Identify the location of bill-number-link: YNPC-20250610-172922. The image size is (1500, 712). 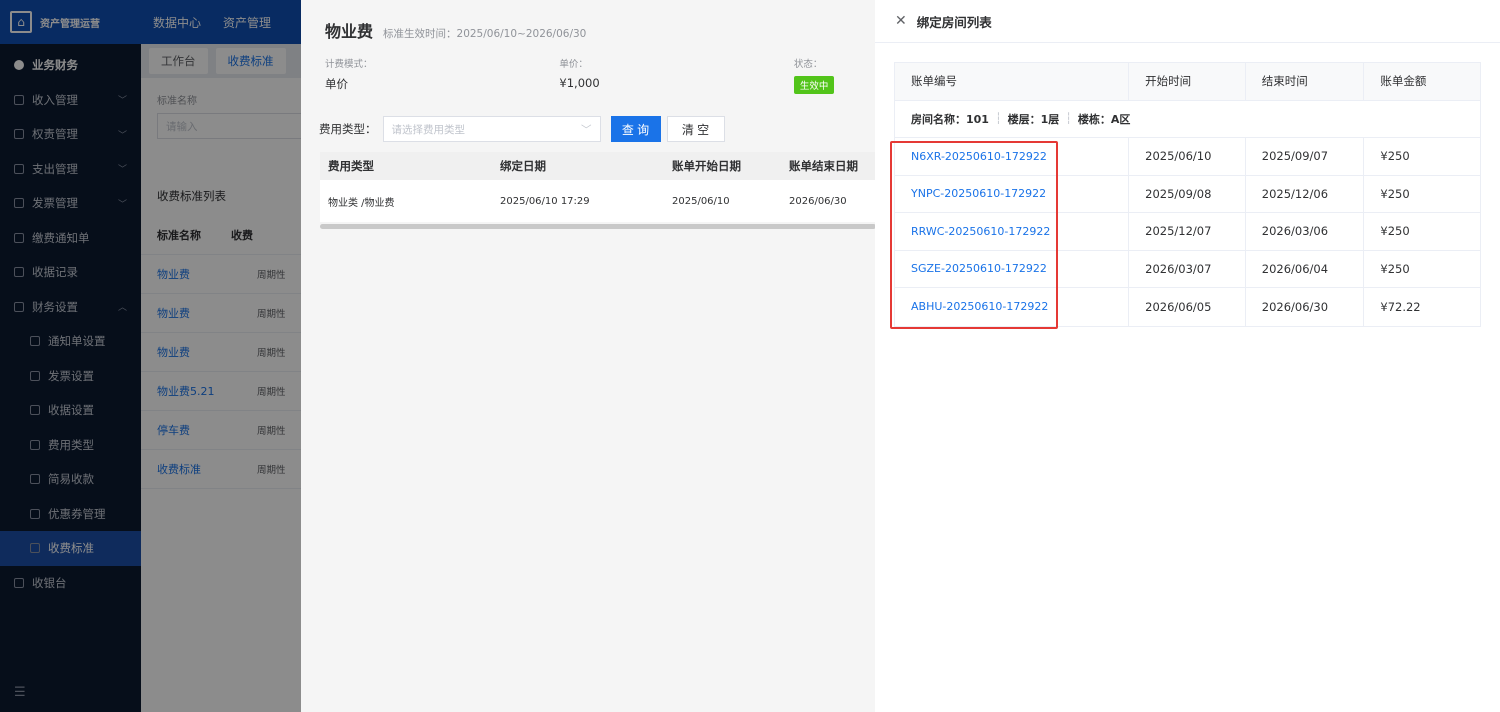
(978, 193).